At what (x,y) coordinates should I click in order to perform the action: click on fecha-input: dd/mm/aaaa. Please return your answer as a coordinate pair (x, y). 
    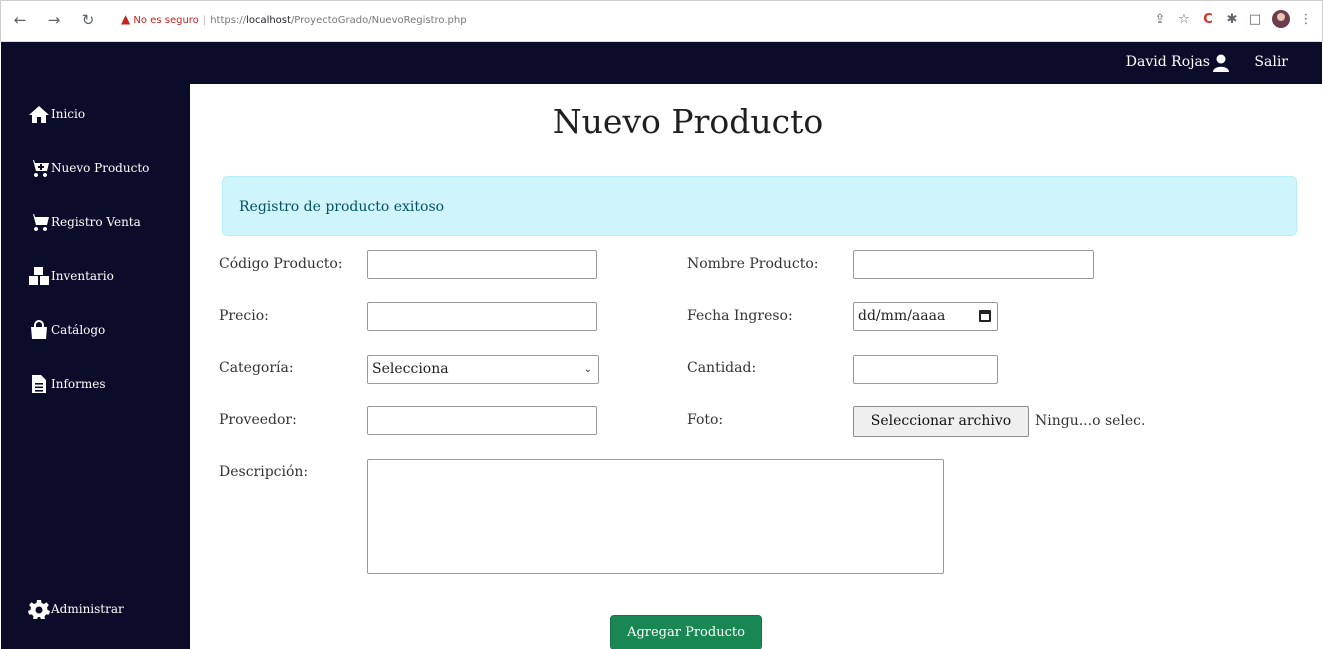
    Looking at the image, I should click on (925, 316).